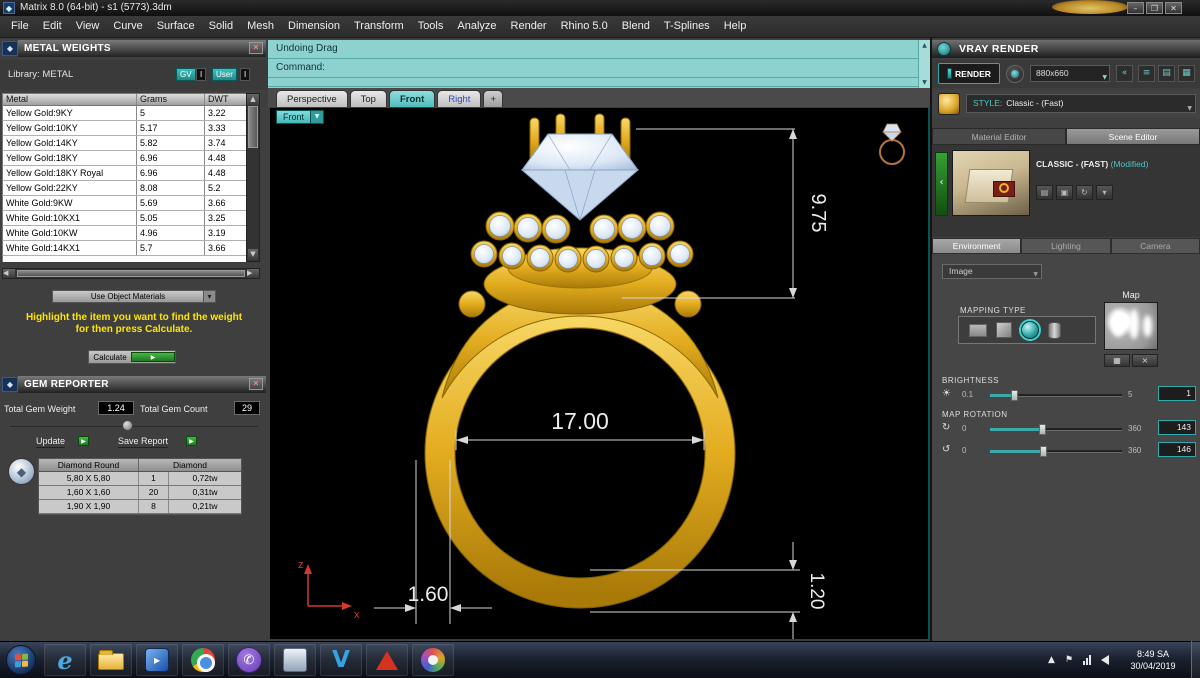 The height and width of the screenshot is (678, 1200). I want to click on tab-scene-editor: Scene Editor, so click(1133, 136).